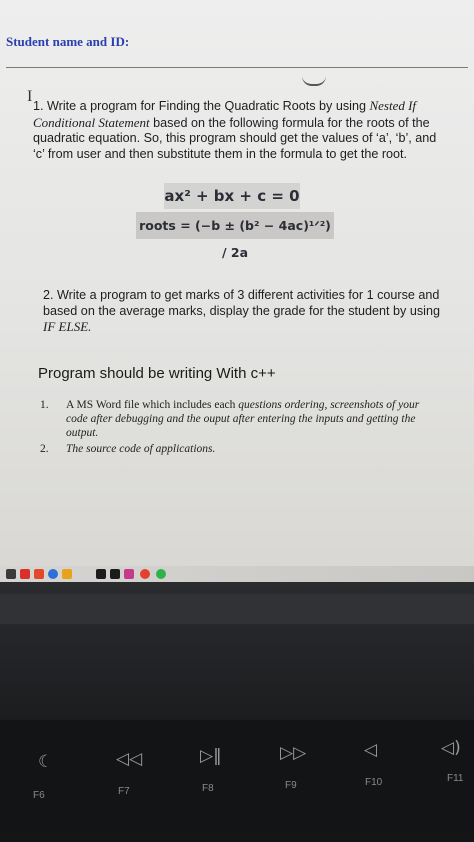 The image size is (474, 842). What do you see at coordinates (455, 778) in the screenshot?
I see `f11-label: F11` at bounding box center [455, 778].